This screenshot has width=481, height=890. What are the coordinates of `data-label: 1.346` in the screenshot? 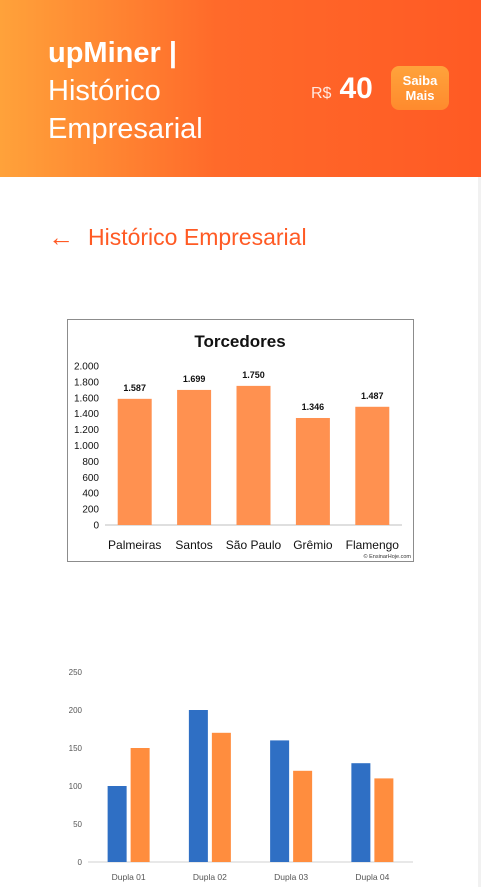 It's located at (313, 407).